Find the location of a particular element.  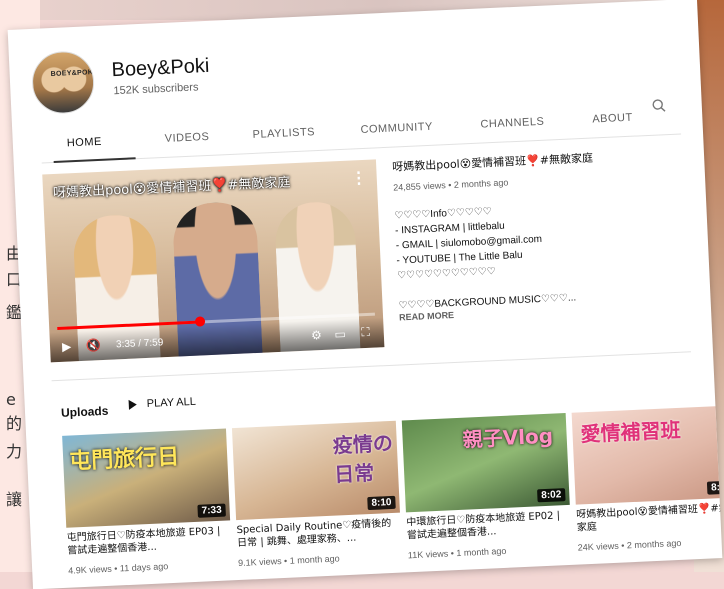

read-more-link: READ MORE is located at coordinates (426, 316).